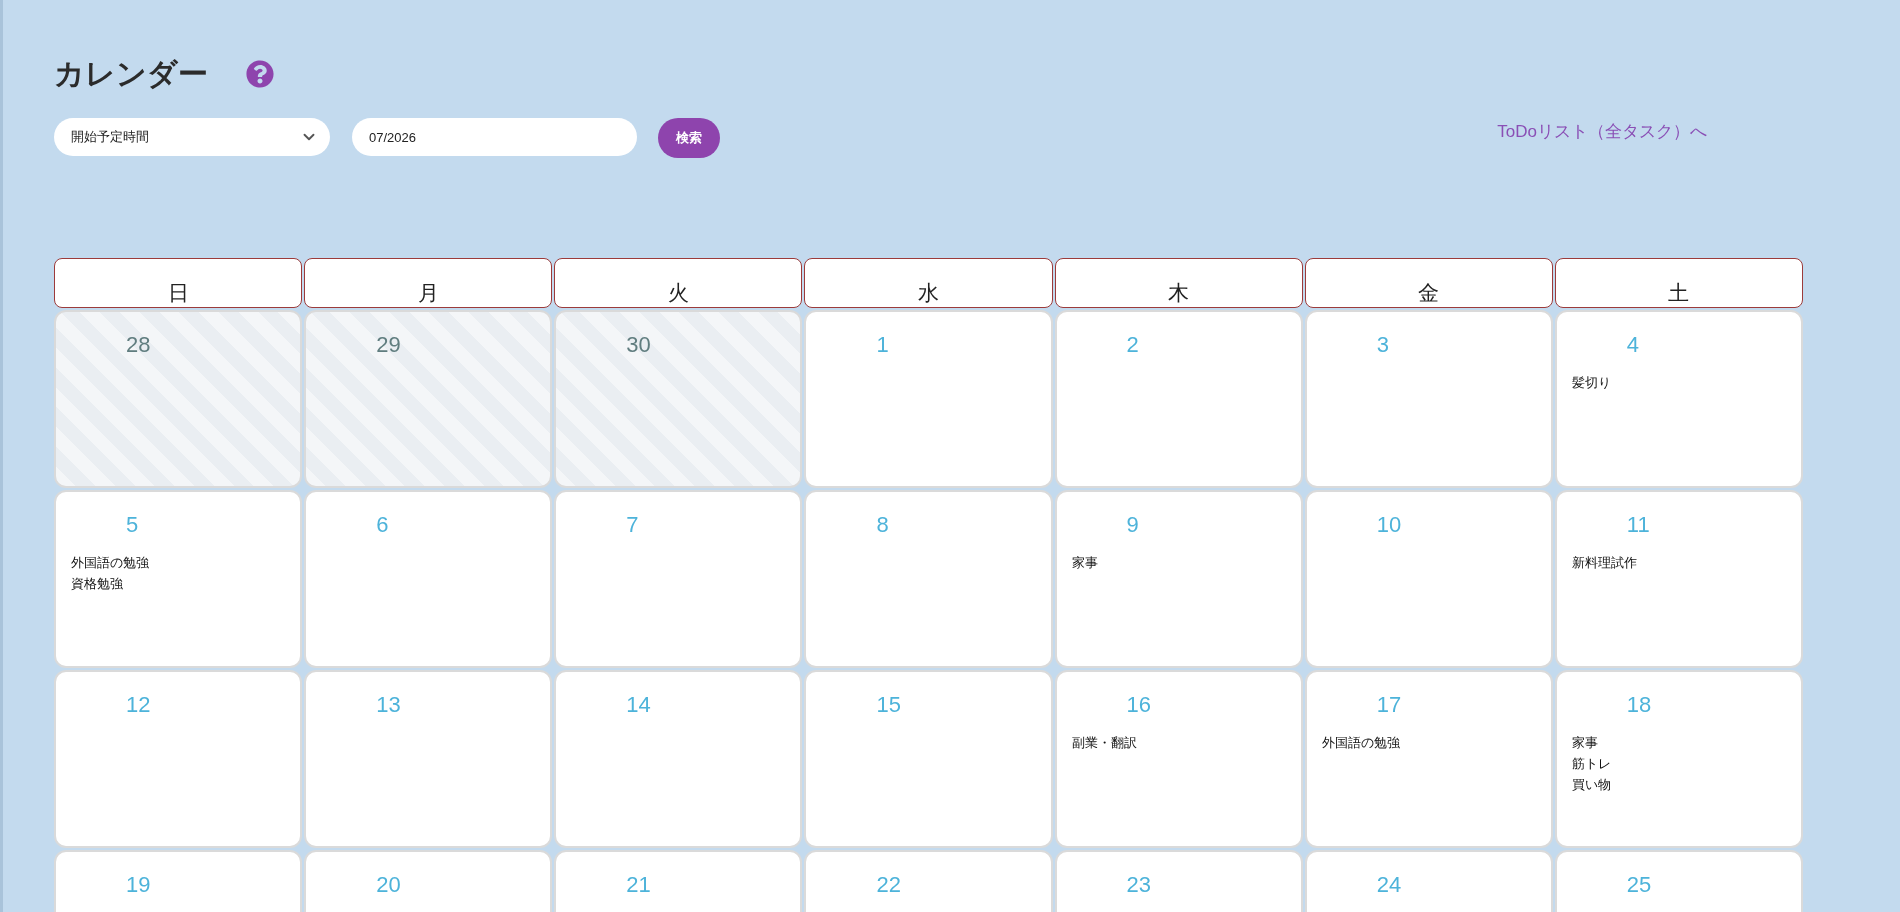 The height and width of the screenshot is (912, 1900). What do you see at coordinates (388, 885) in the screenshot?
I see `day-number: 20` at bounding box center [388, 885].